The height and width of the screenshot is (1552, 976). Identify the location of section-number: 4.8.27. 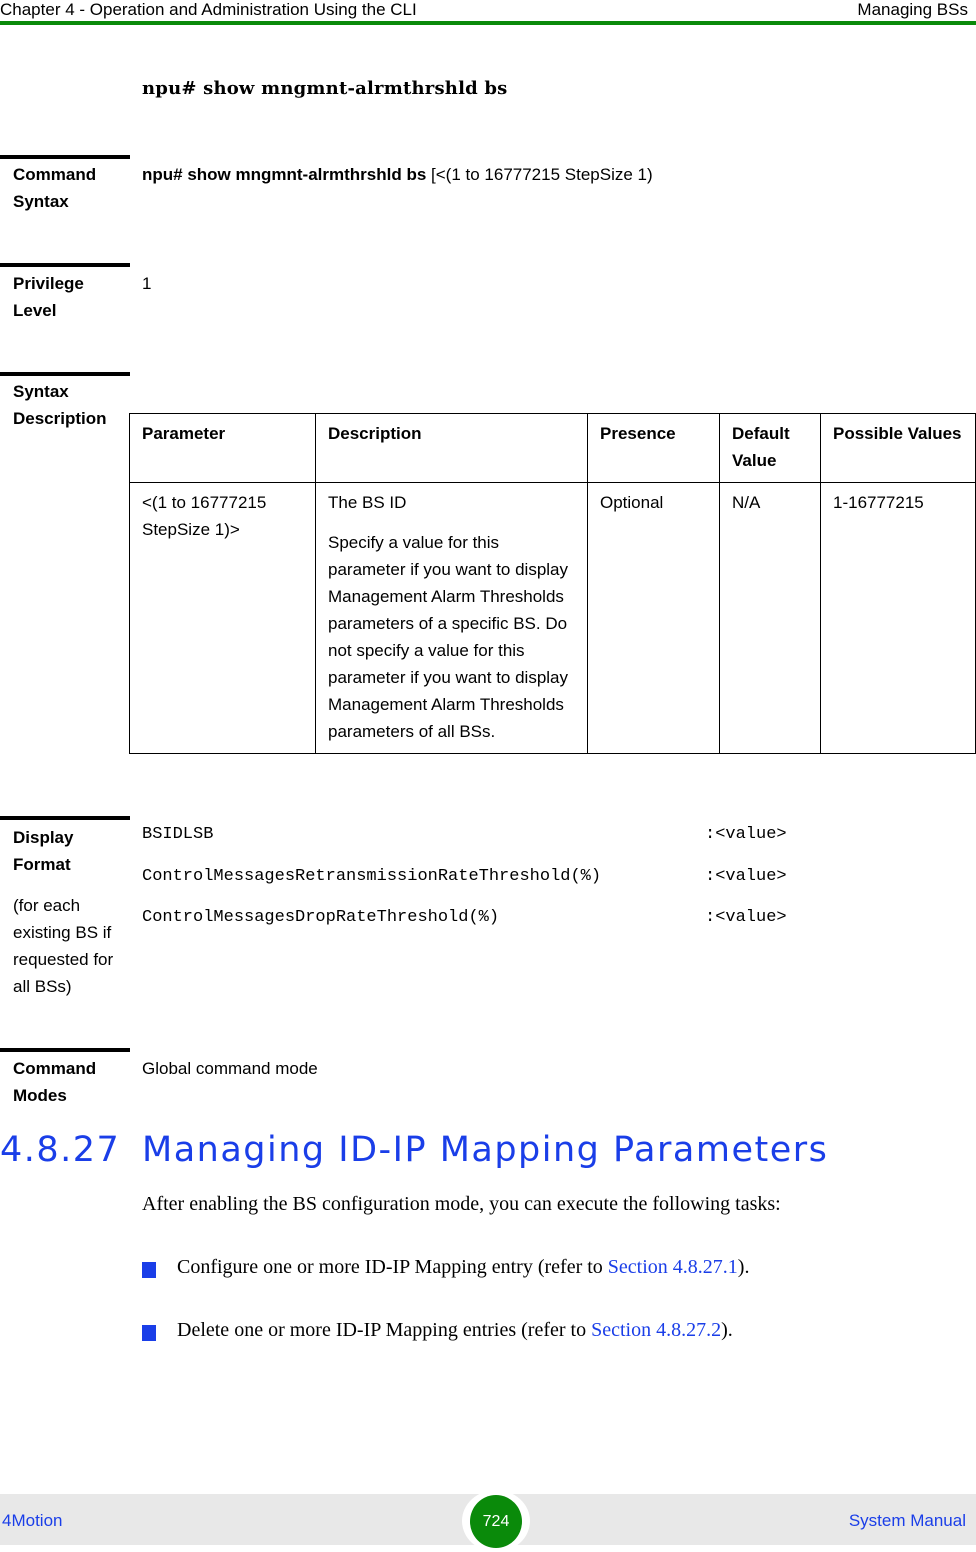
(60, 1150).